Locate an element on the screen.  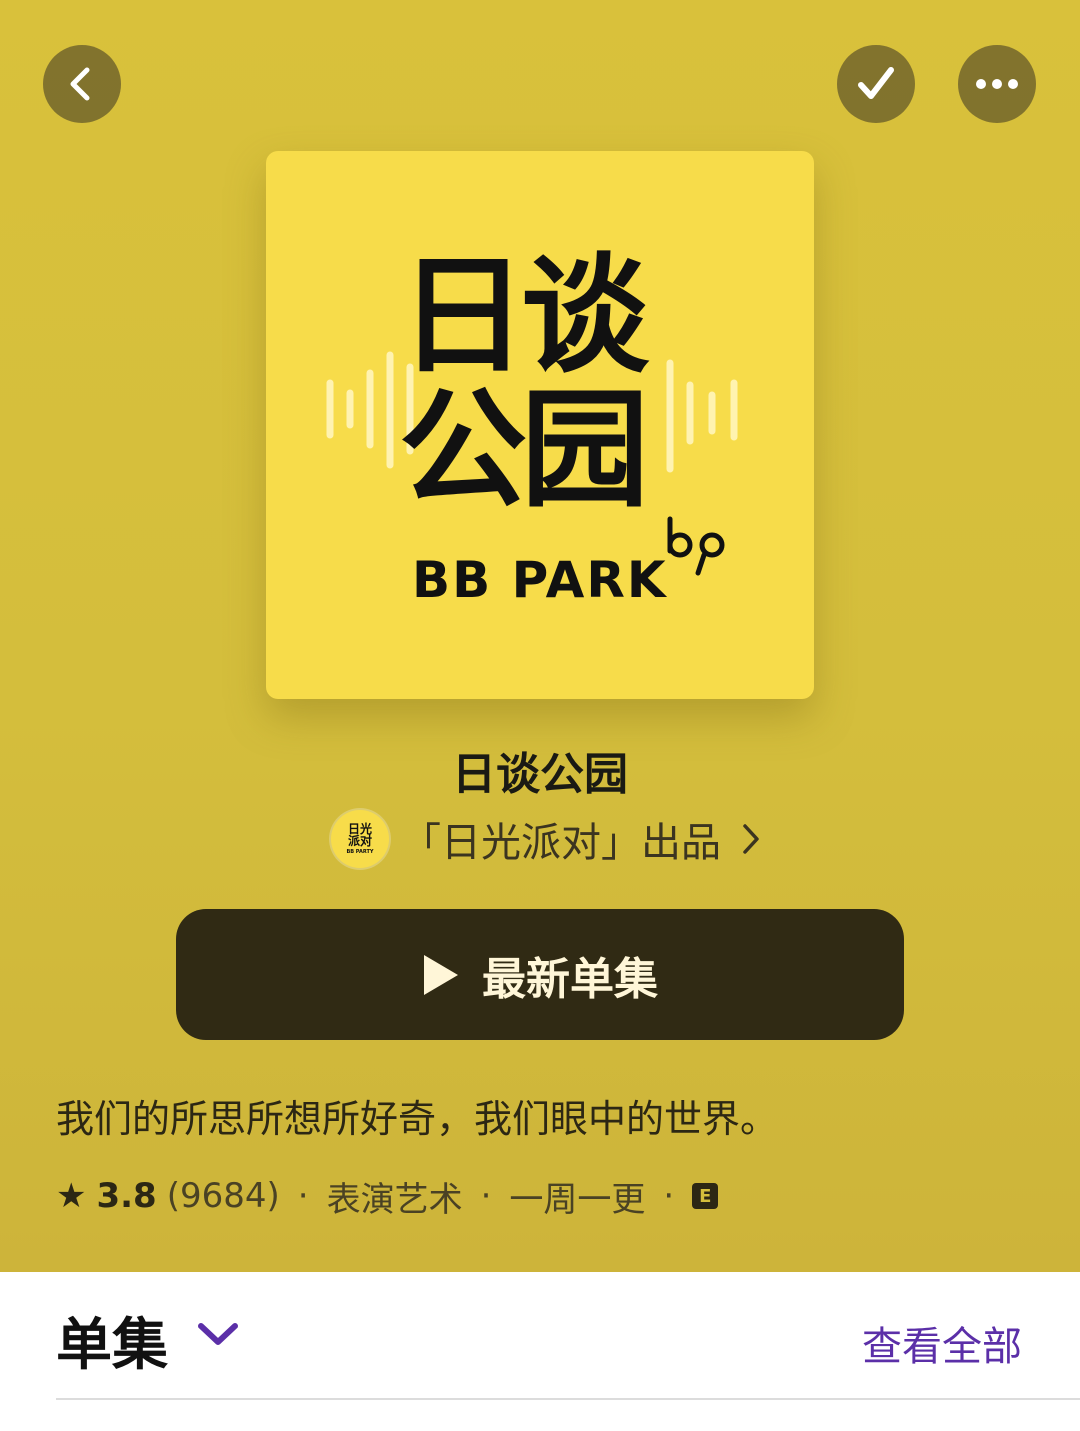
chevron-down-icon is located at coordinates (218, 1335).